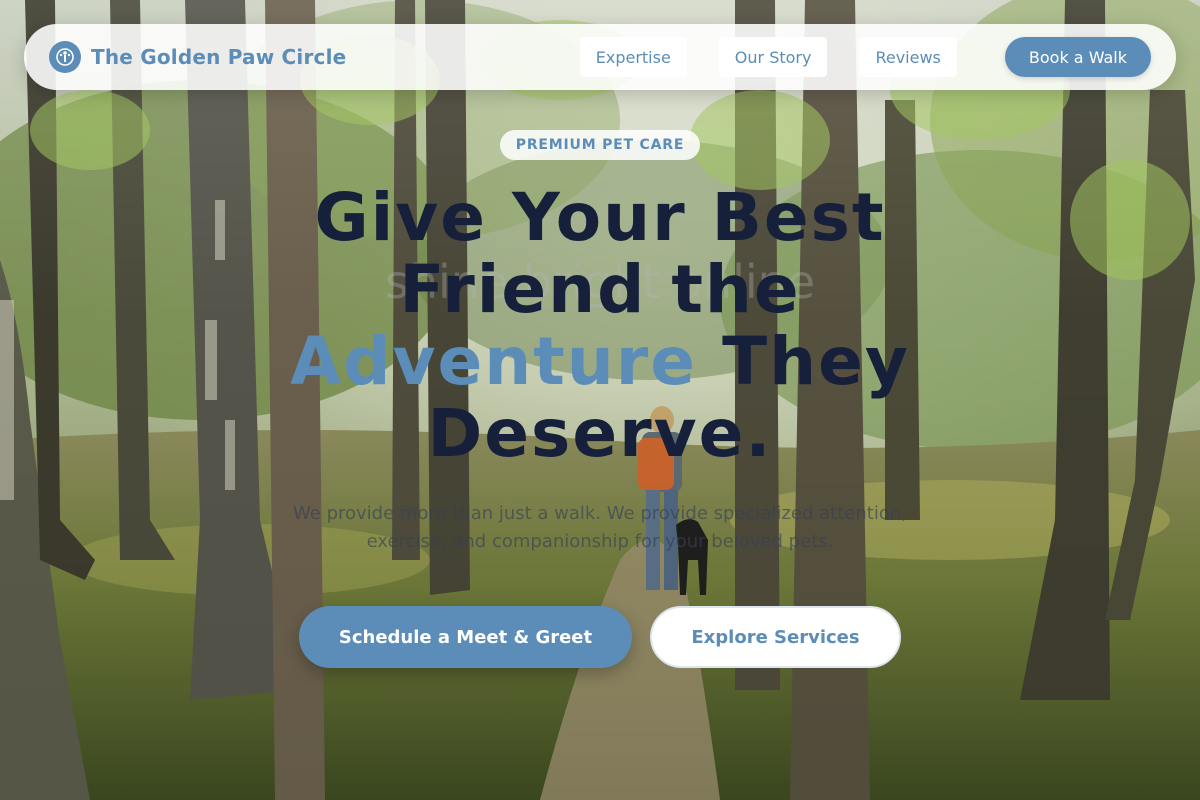 The height and width of the screenshot is (800, 1200). I want to click on nav-link-our-story: Our Story, so click(773, 57).